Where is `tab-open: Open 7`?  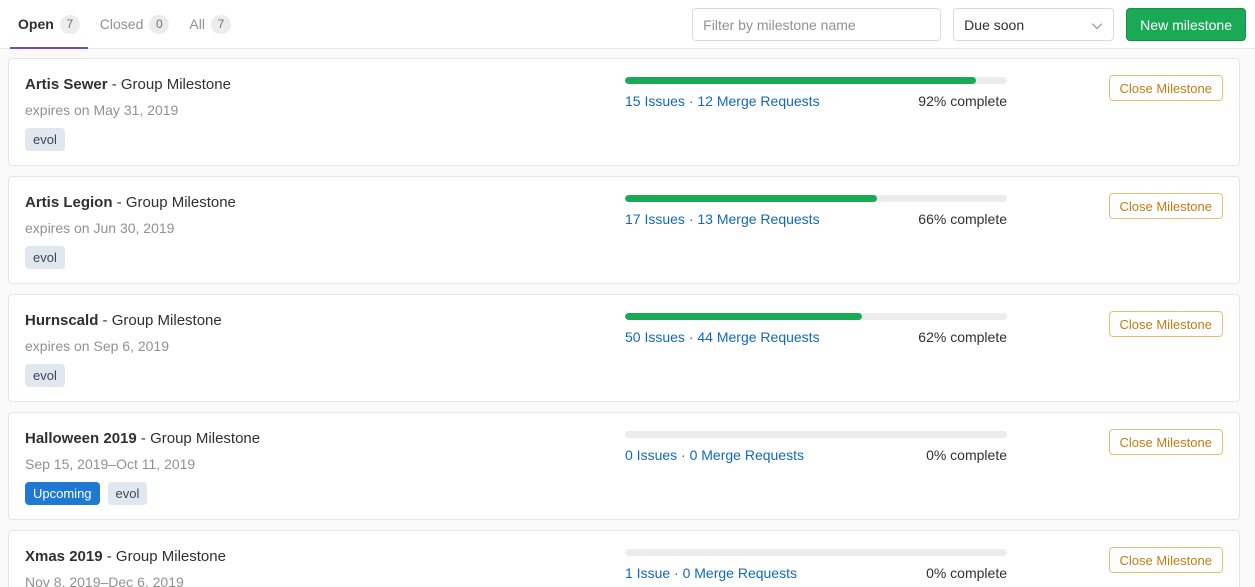
tab-open: Open 7 is located at coordinates (49, 24).